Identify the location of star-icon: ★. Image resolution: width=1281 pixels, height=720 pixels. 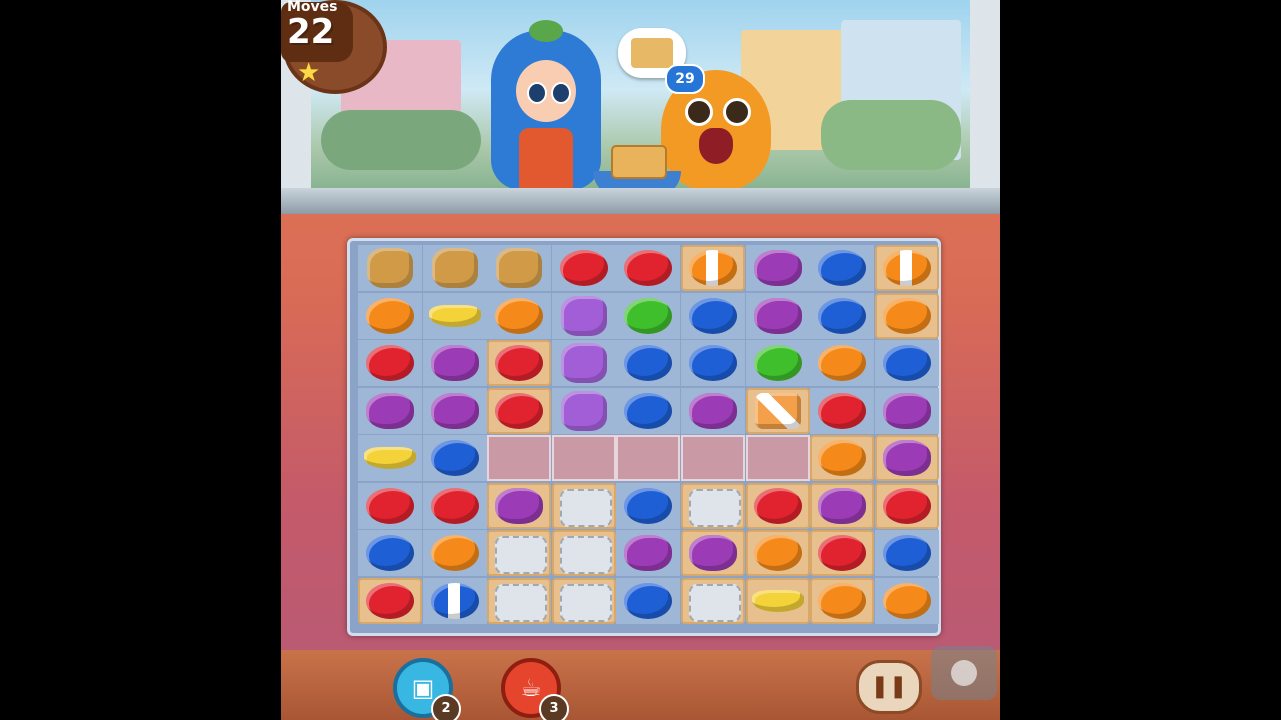
(309, 73).